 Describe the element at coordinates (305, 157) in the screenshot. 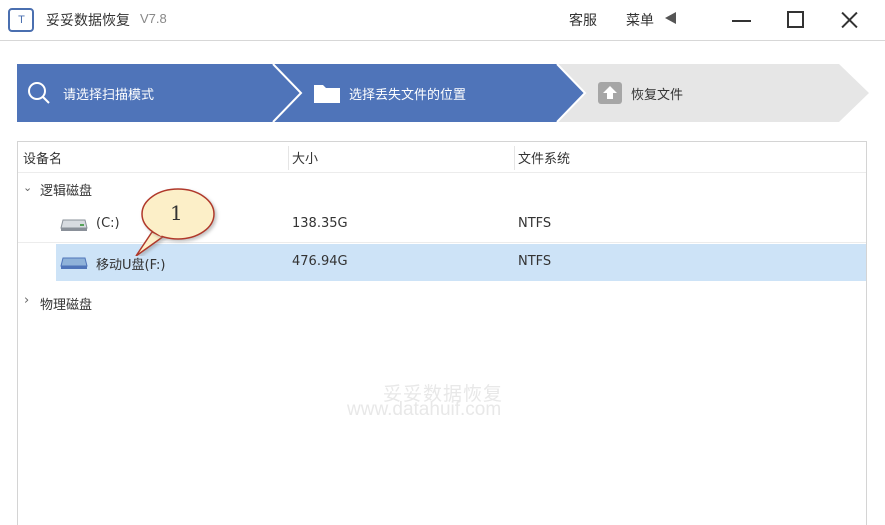

I see `column-header-size: 大小` at that location.